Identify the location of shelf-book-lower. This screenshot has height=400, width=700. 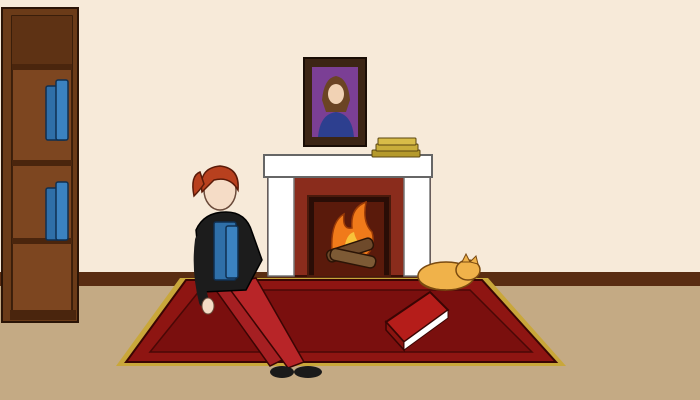
(57, 211).